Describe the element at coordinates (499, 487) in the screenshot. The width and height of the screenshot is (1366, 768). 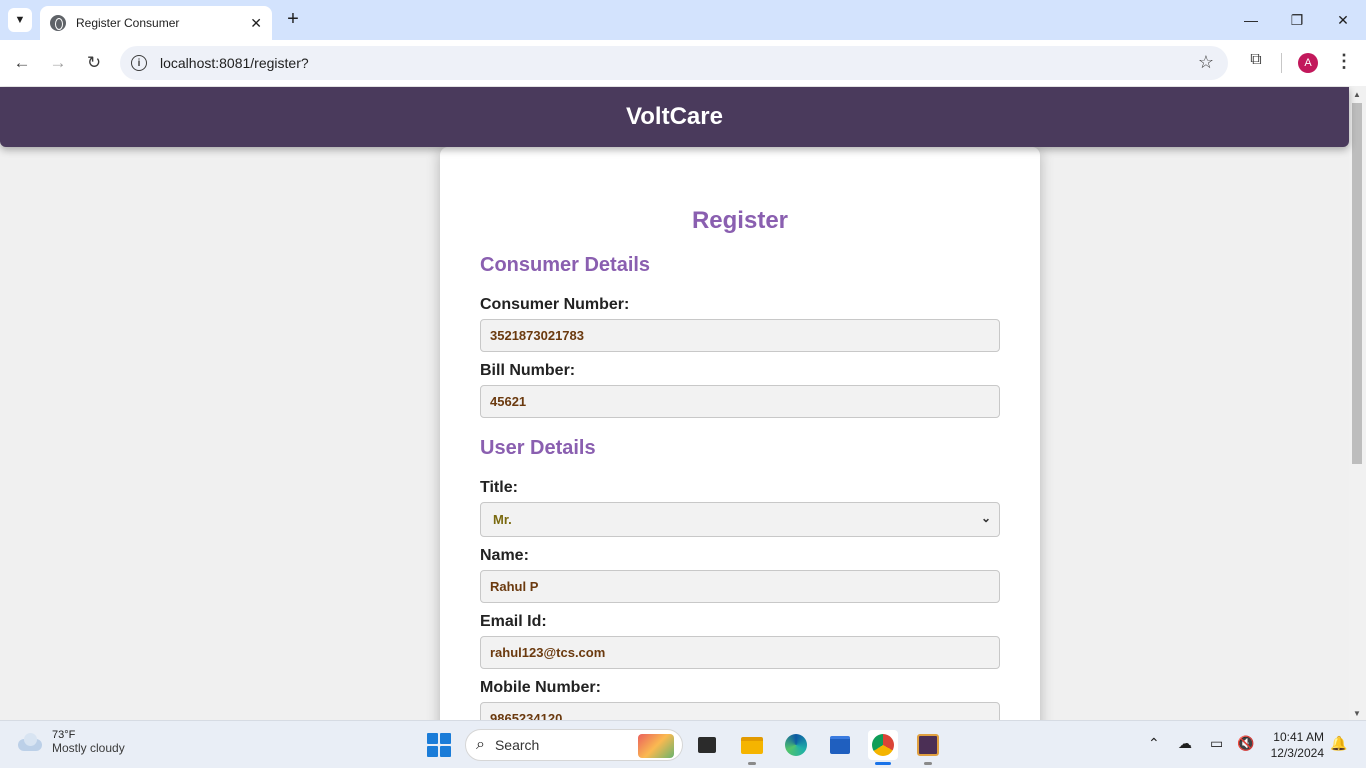
I see `title-label: Title:` at that location.